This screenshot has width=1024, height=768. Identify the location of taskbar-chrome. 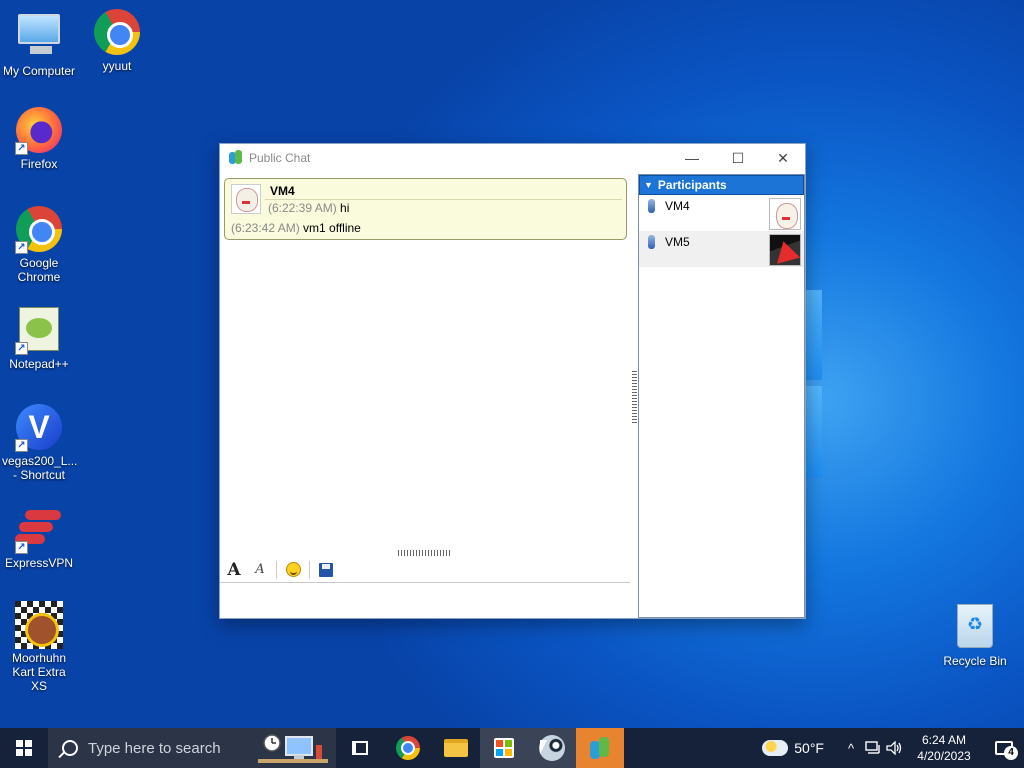
(408, 748).